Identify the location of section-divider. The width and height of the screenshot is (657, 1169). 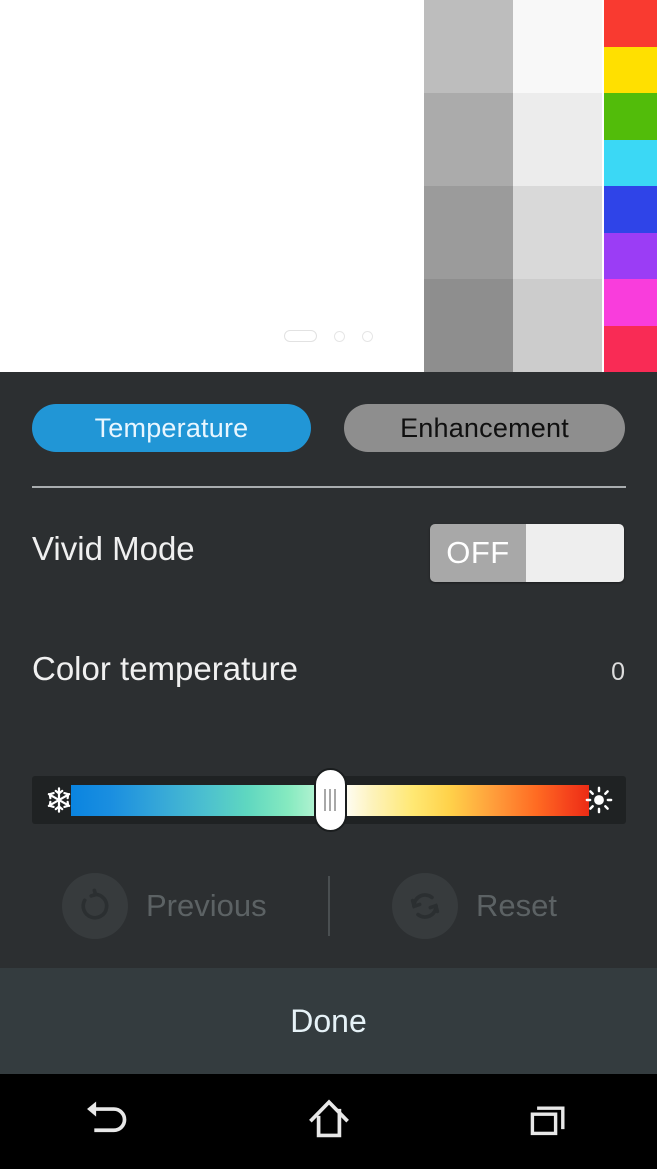
(329, 487).